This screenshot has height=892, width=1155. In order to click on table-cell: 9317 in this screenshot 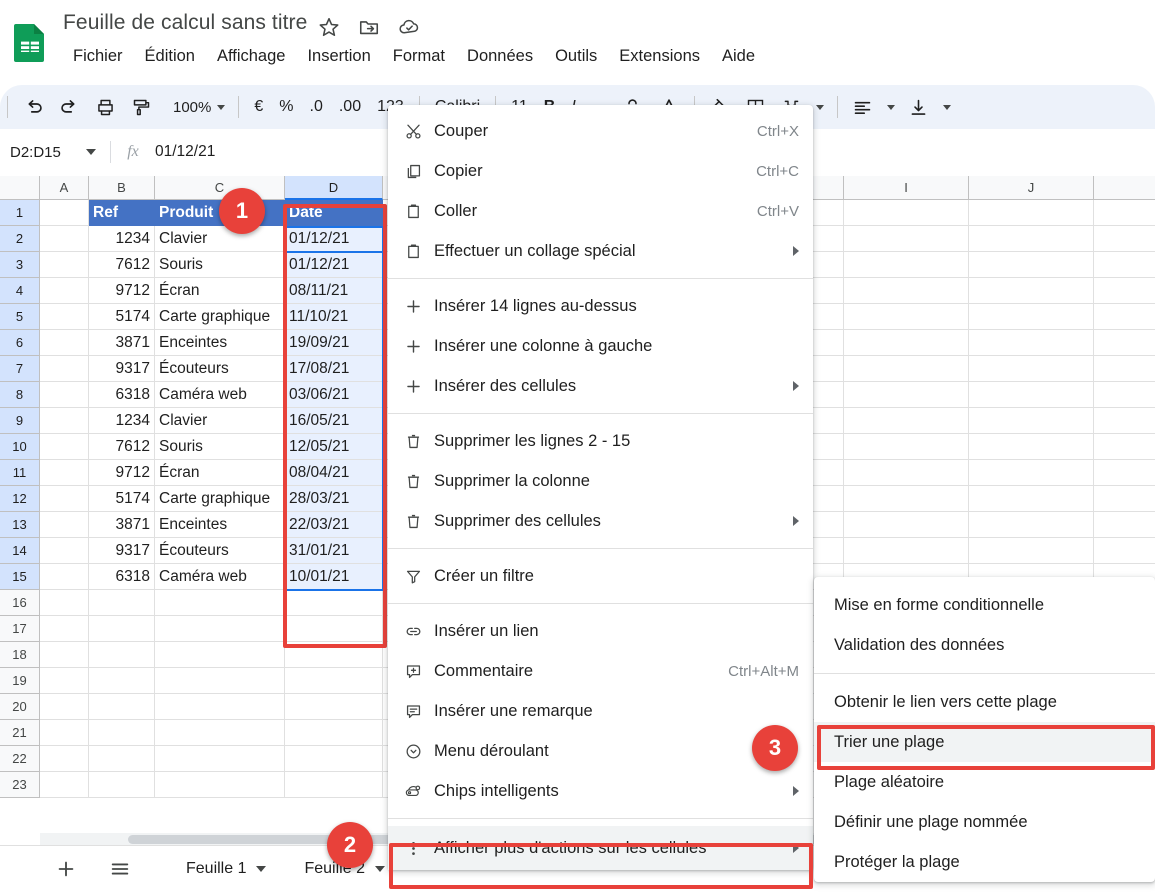, I will do `click(122, 369)`.